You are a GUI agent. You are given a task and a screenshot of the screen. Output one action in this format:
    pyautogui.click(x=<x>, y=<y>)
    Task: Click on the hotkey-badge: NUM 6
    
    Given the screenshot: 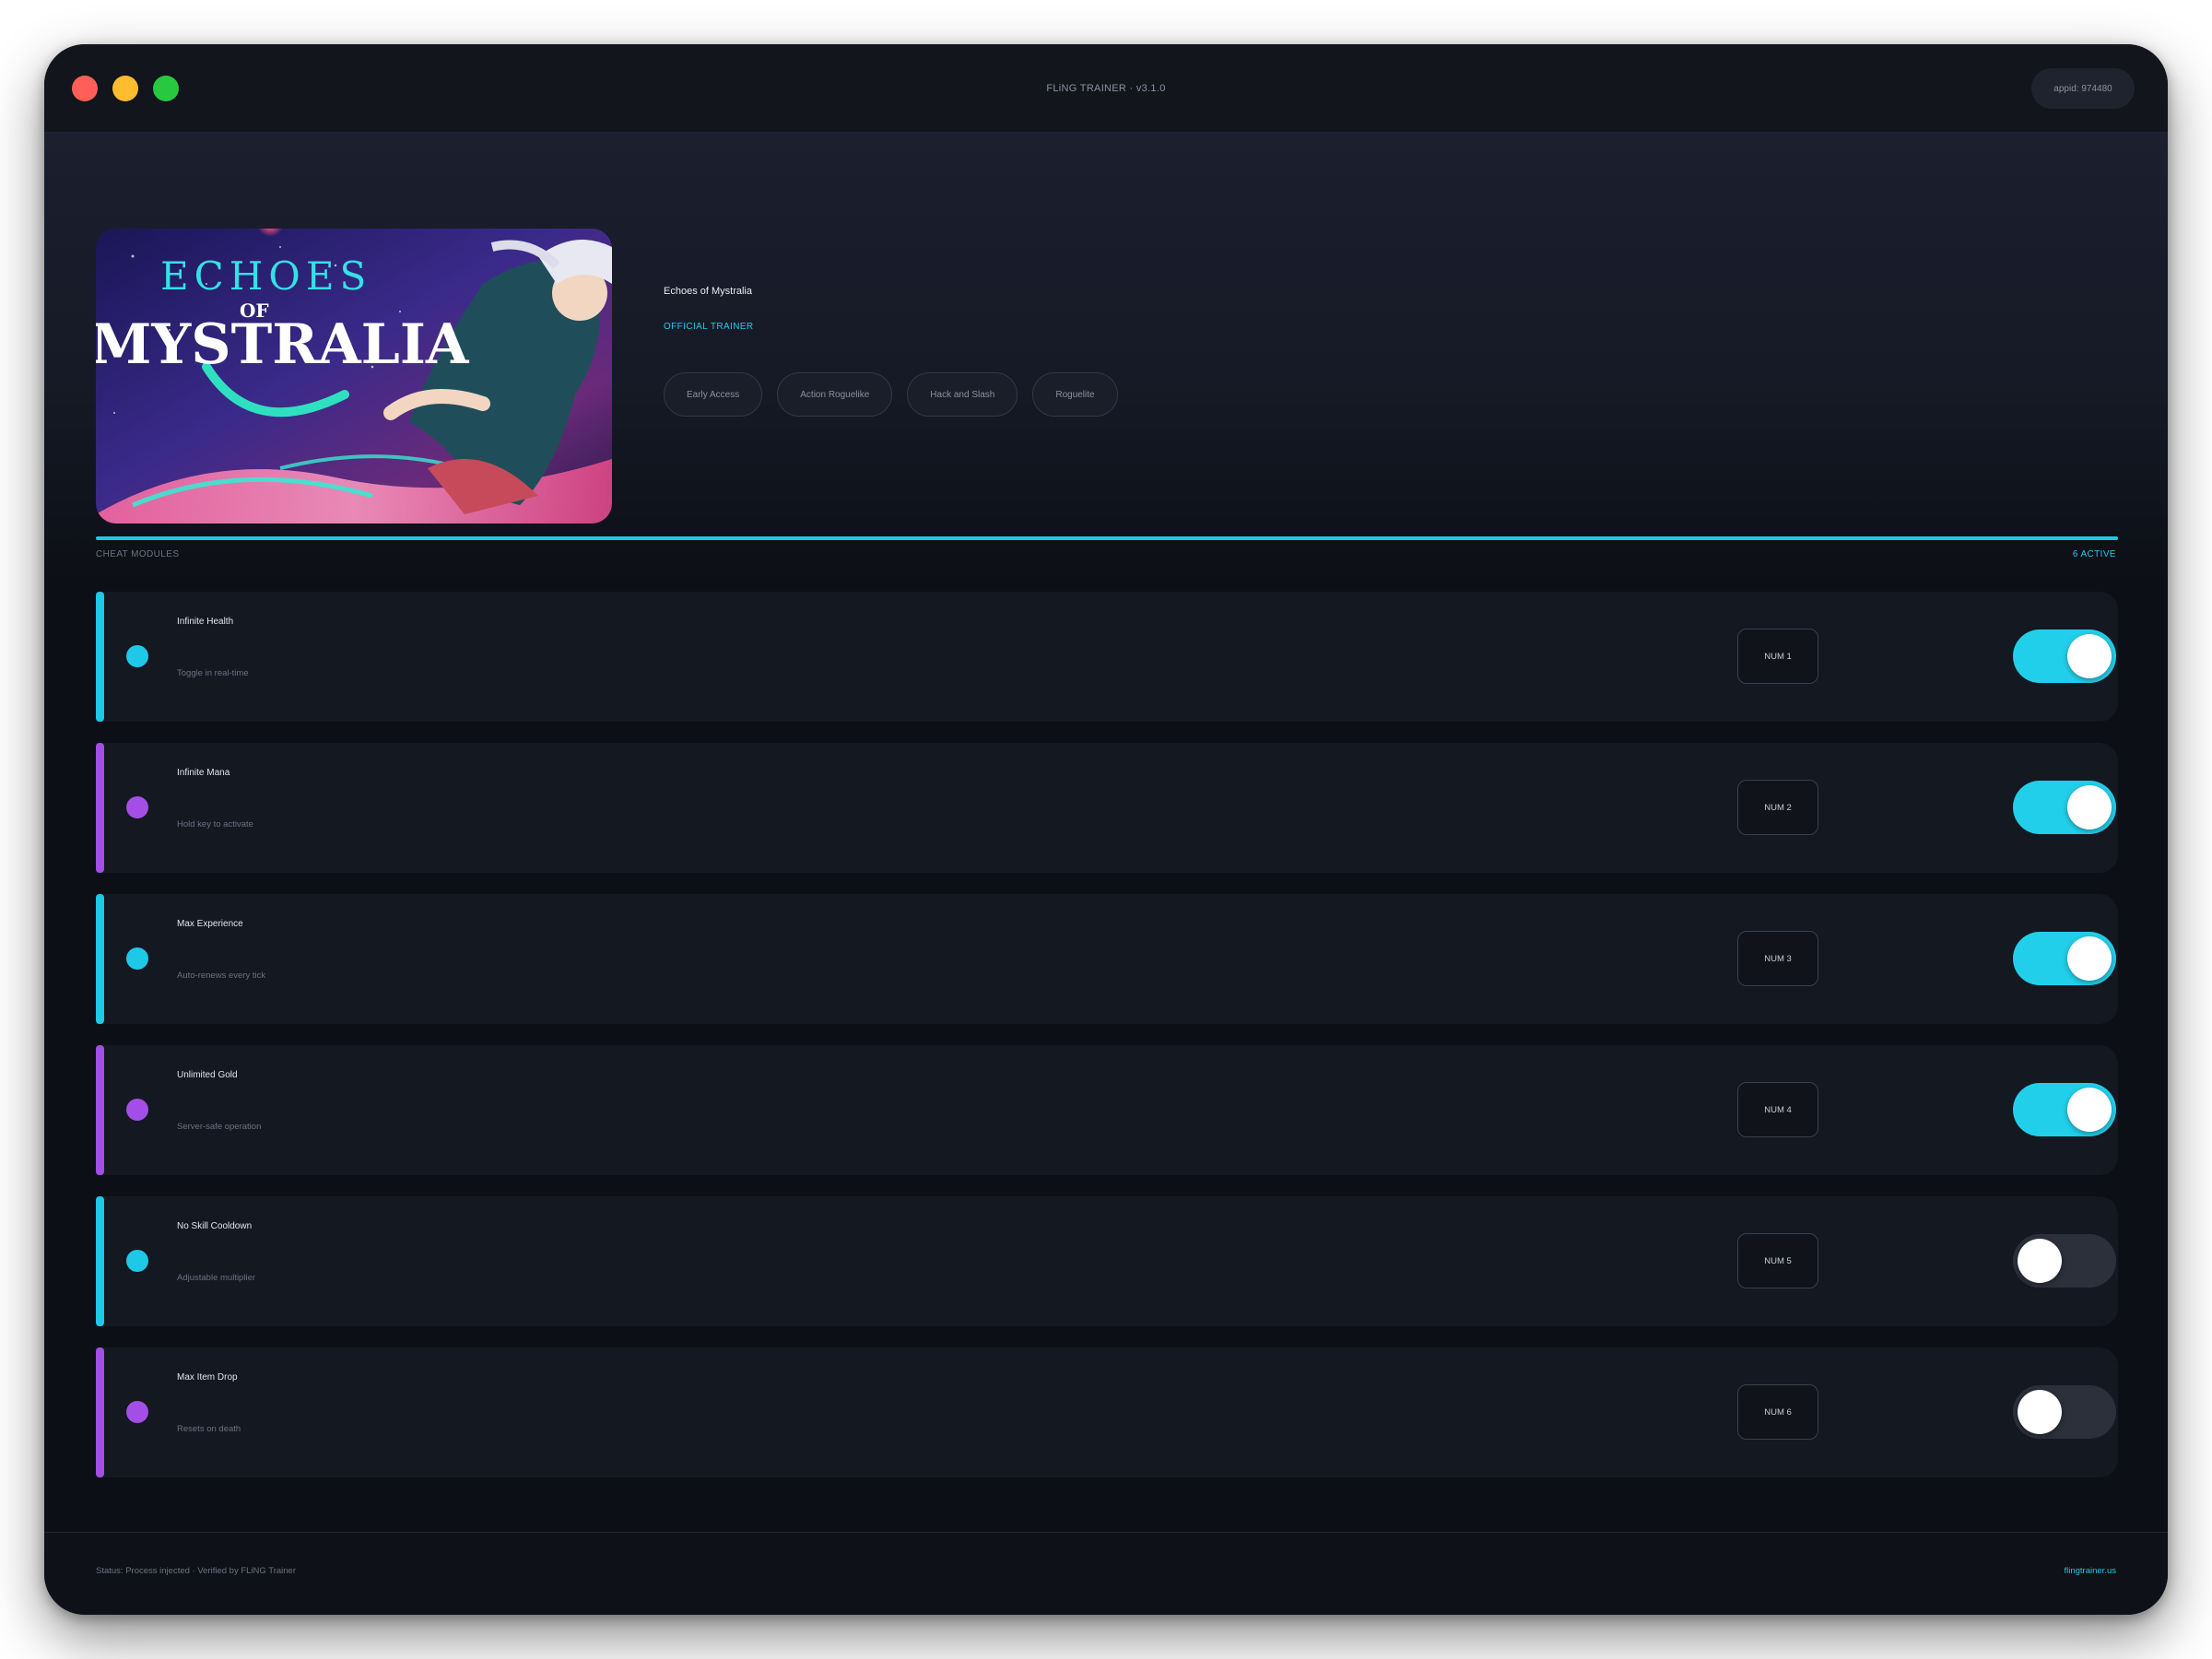 What is the action you would take?
    pyautogui.click(x=1777, y=1412)
    